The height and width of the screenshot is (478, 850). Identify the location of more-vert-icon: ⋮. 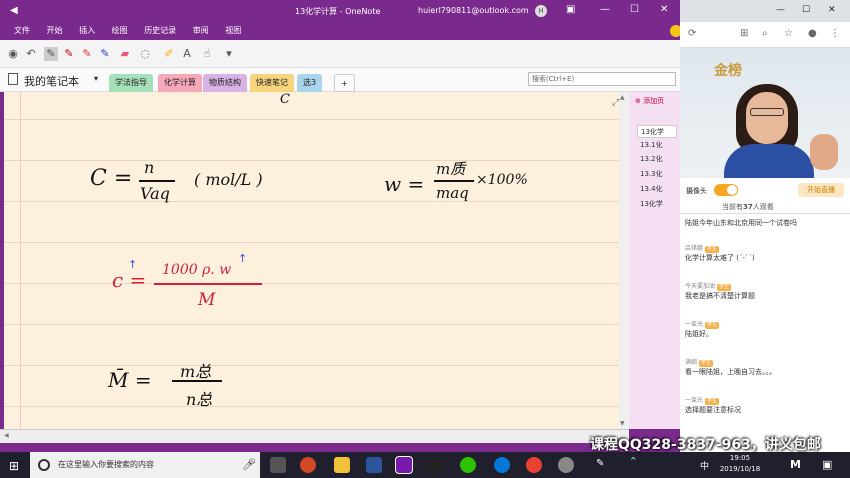
(835, 33).